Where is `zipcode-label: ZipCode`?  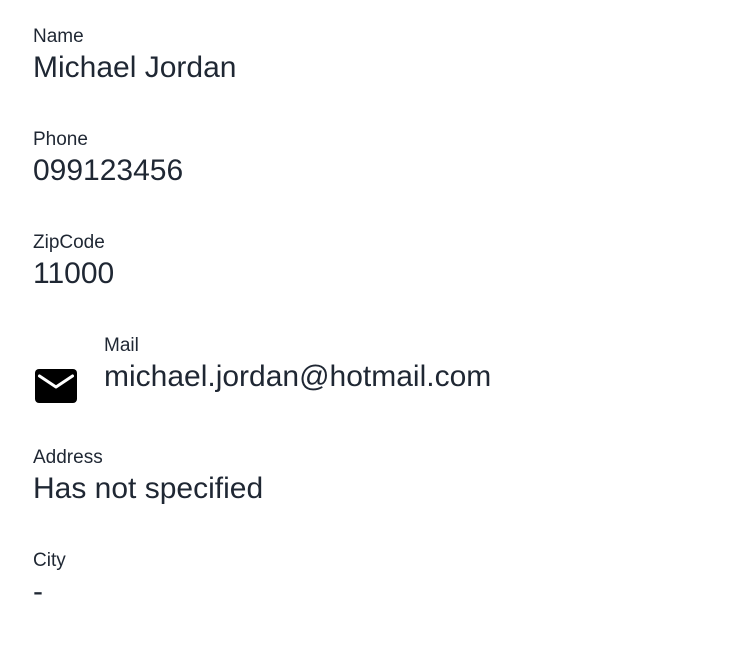 zipcode-label: ZipCode is located at coordinates (69, 242).